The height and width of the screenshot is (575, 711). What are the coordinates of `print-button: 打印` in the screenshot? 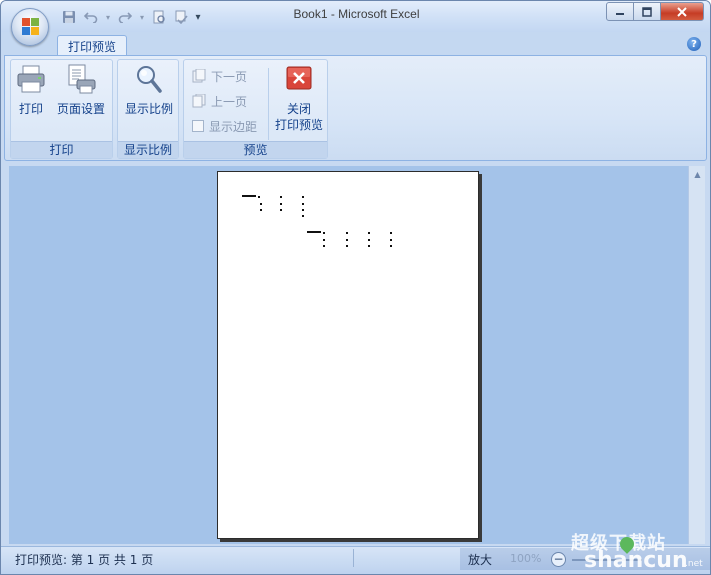 It's located at (31, 90).